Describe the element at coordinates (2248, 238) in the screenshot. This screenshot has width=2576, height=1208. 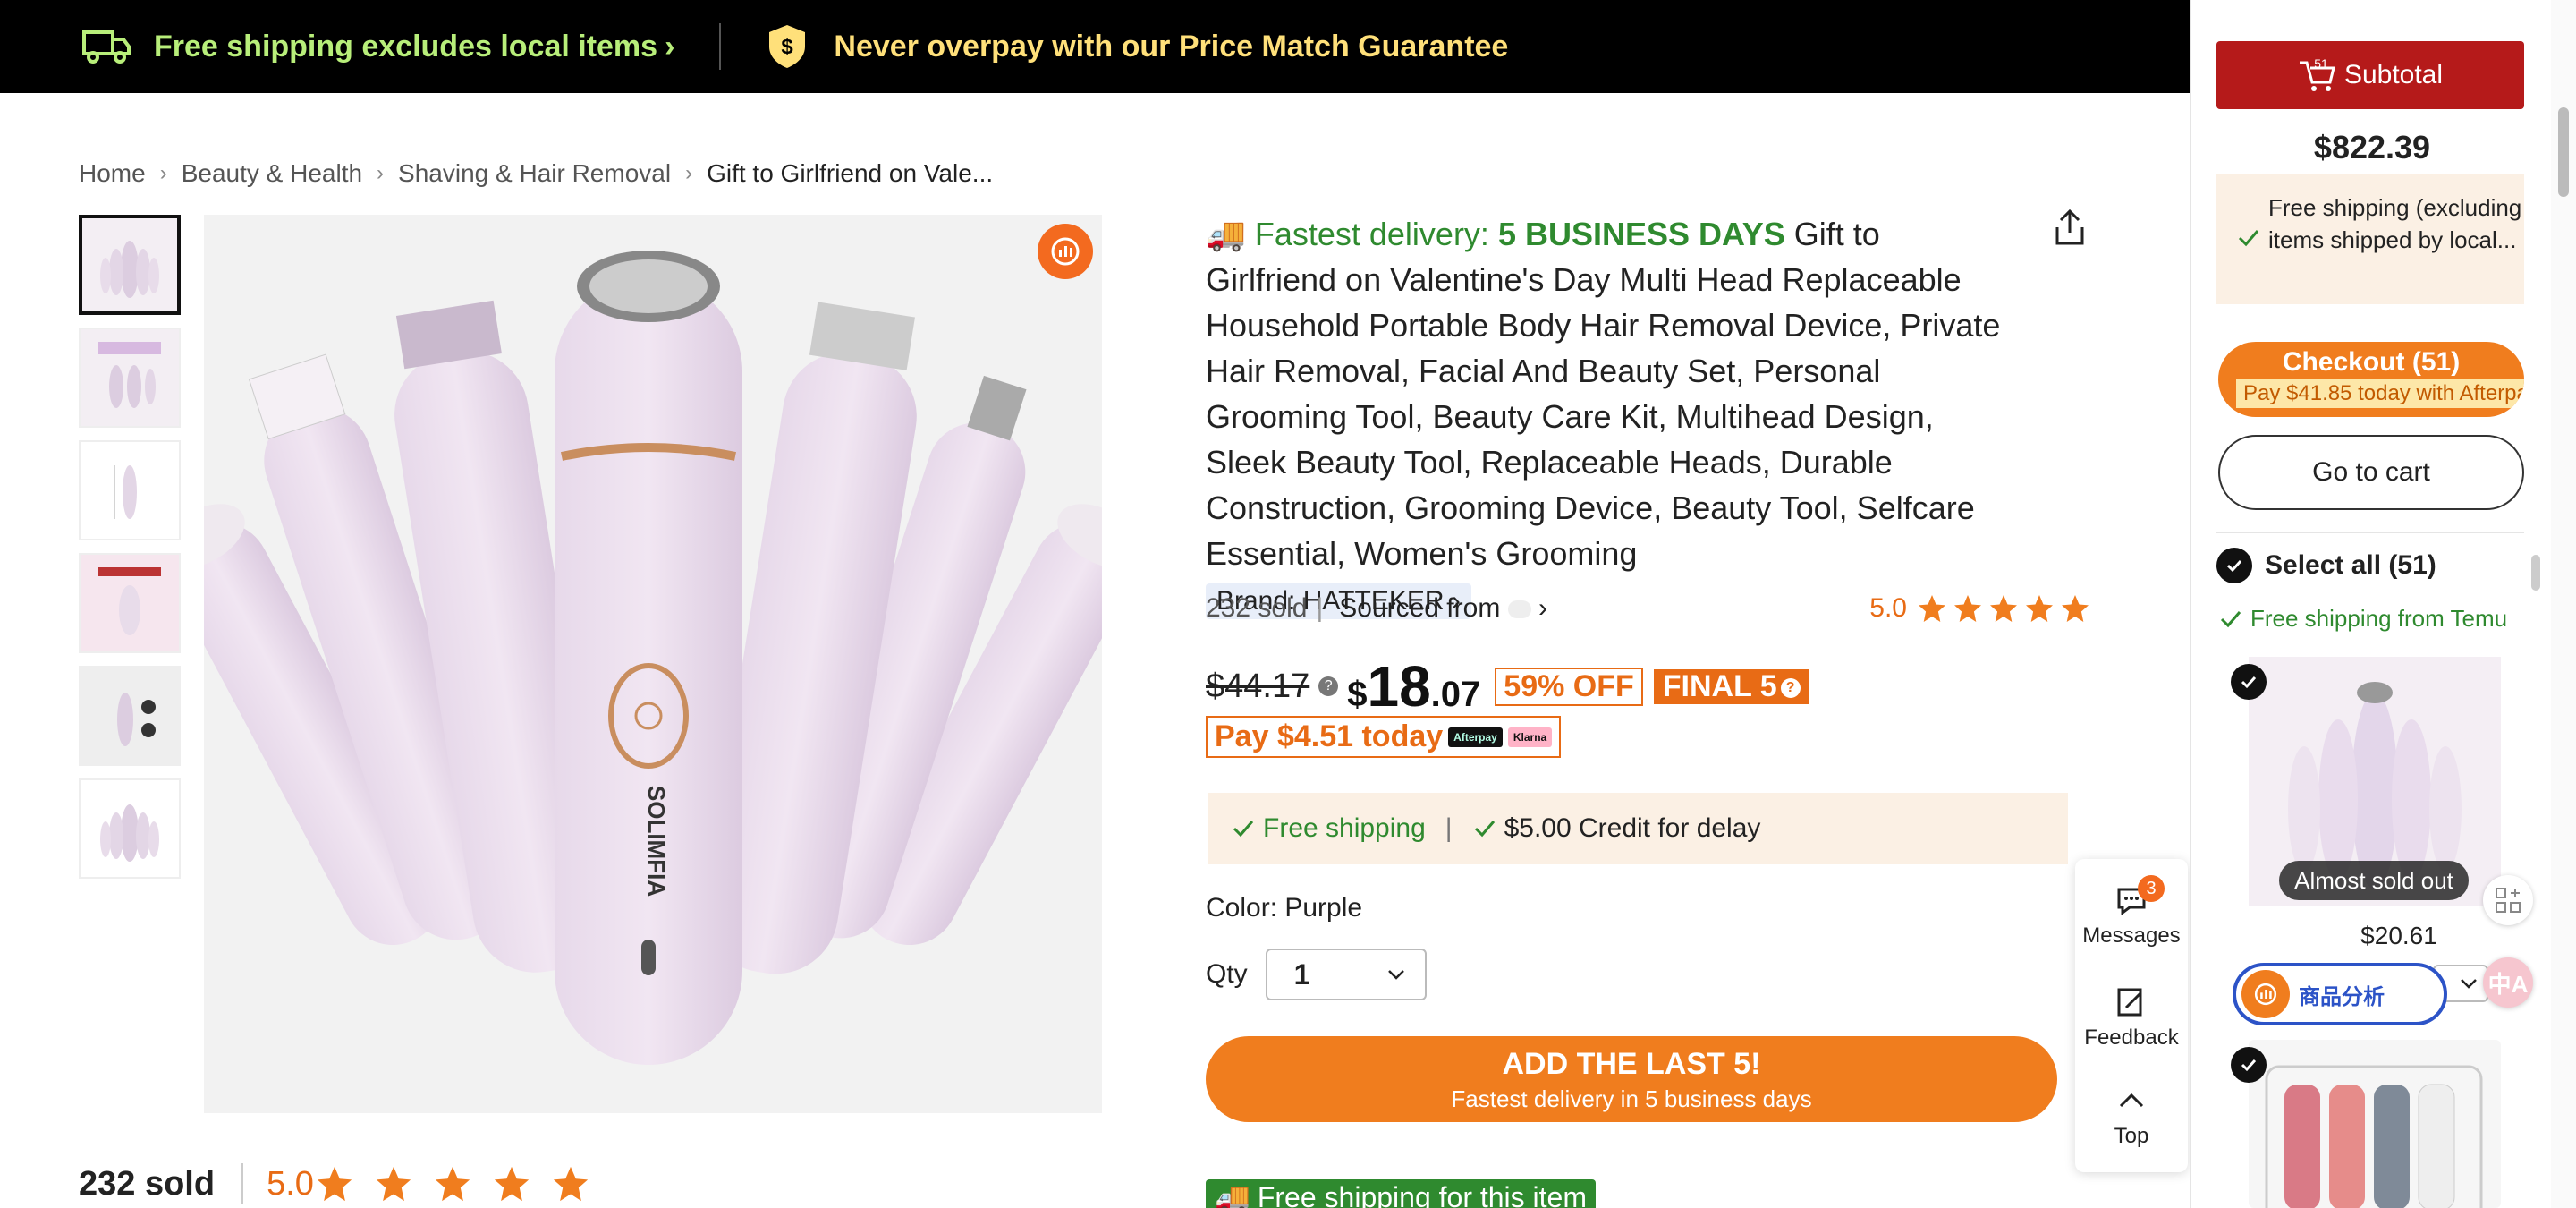
I see `check-icon` at that location.